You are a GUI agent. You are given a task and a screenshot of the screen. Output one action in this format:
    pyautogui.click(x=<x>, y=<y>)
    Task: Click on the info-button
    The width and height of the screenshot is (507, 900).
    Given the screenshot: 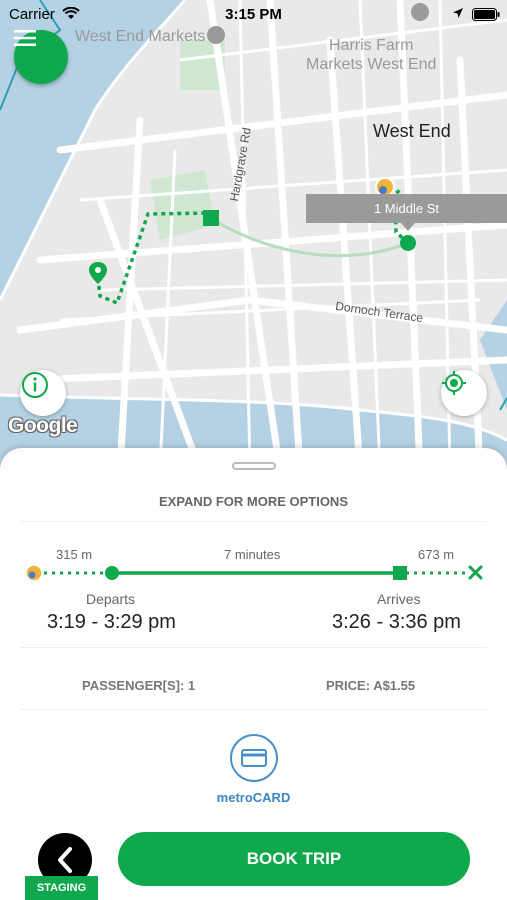 What is the action you would take?
    pyautogui.click(x=43, y=393)
    